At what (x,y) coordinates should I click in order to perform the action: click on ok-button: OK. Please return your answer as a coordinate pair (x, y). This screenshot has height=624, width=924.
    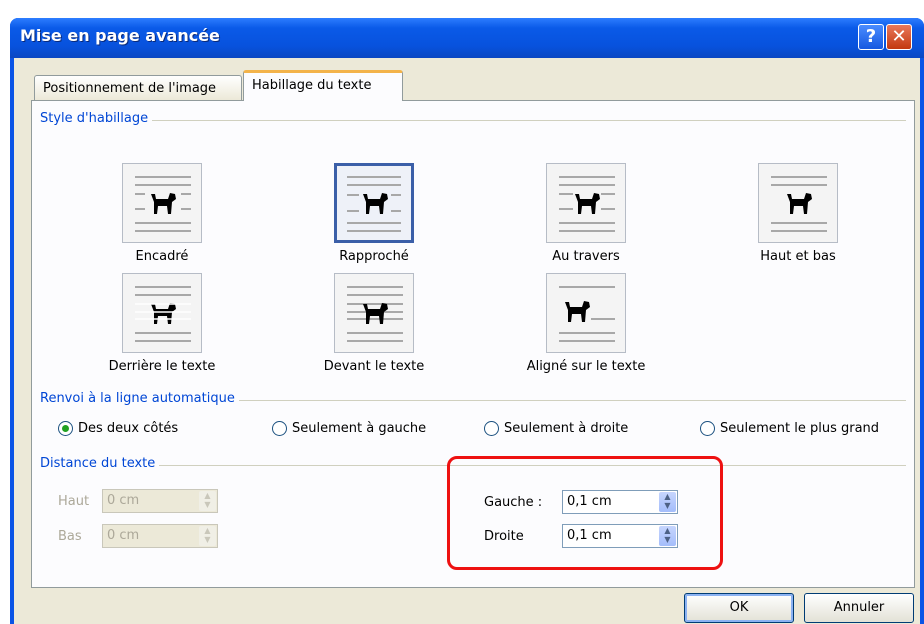
    Looking at the image, I should click on (739, 608).